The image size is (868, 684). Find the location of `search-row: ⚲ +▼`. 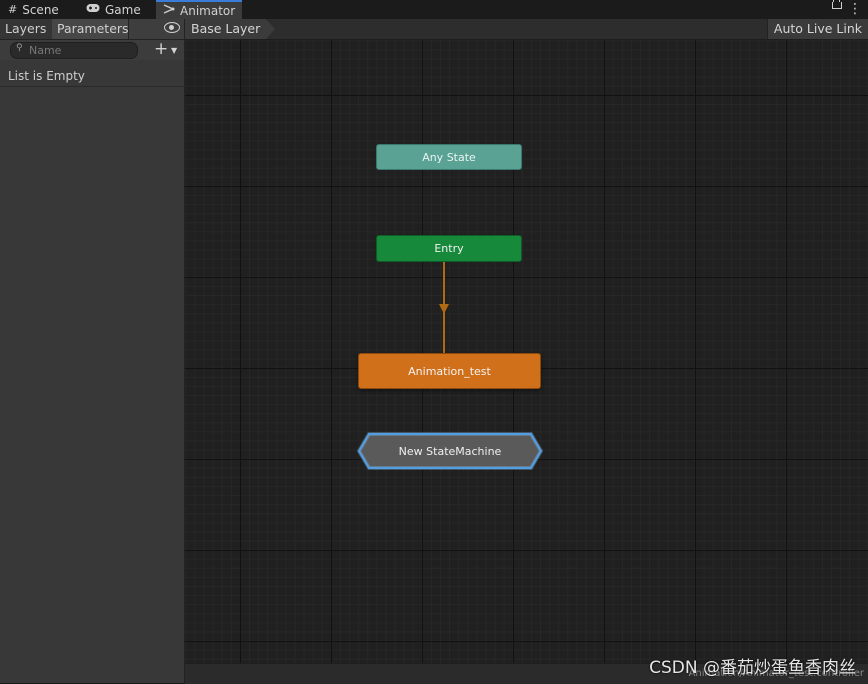

search-row: ⚲ +▼ is located at coordinates (92, 50).